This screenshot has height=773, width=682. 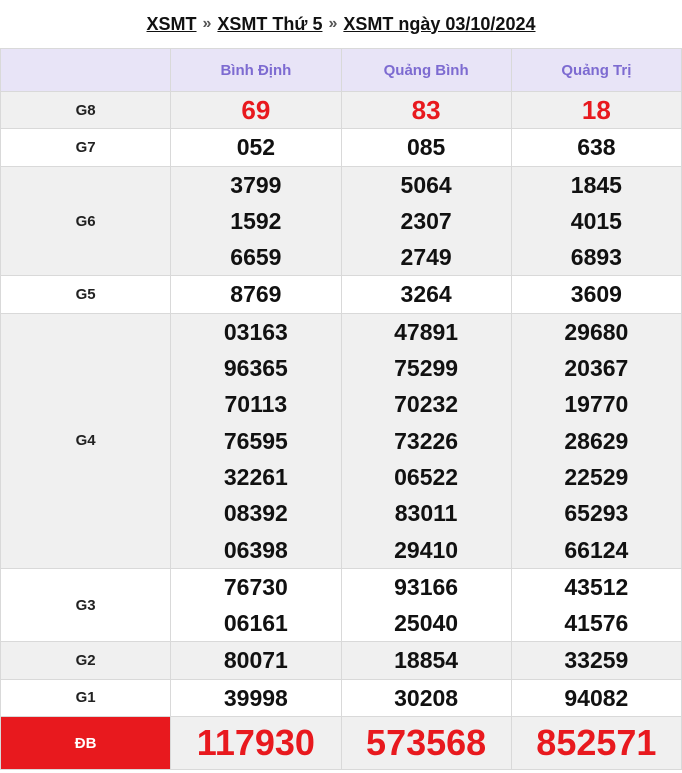 I want to click on prize-number: 65293, so click(x=596, y=513).